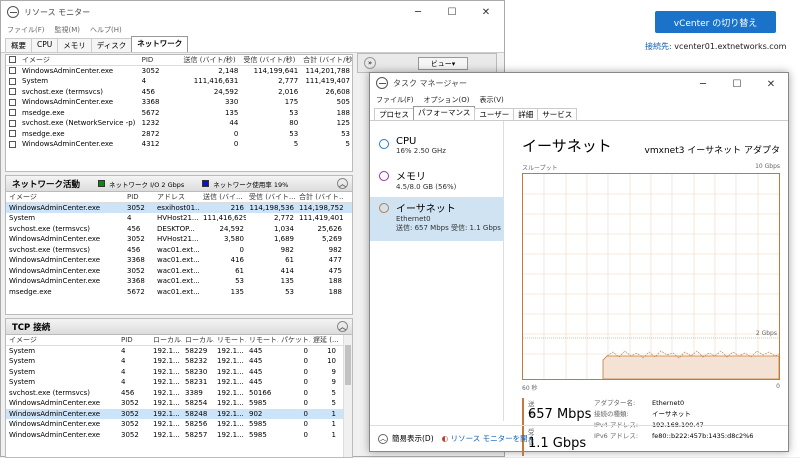 The image size is (800, 458). Describe the element at coordinates (447, 100) in the screenshot. I see `menu-options: オプション(O)` at that location.